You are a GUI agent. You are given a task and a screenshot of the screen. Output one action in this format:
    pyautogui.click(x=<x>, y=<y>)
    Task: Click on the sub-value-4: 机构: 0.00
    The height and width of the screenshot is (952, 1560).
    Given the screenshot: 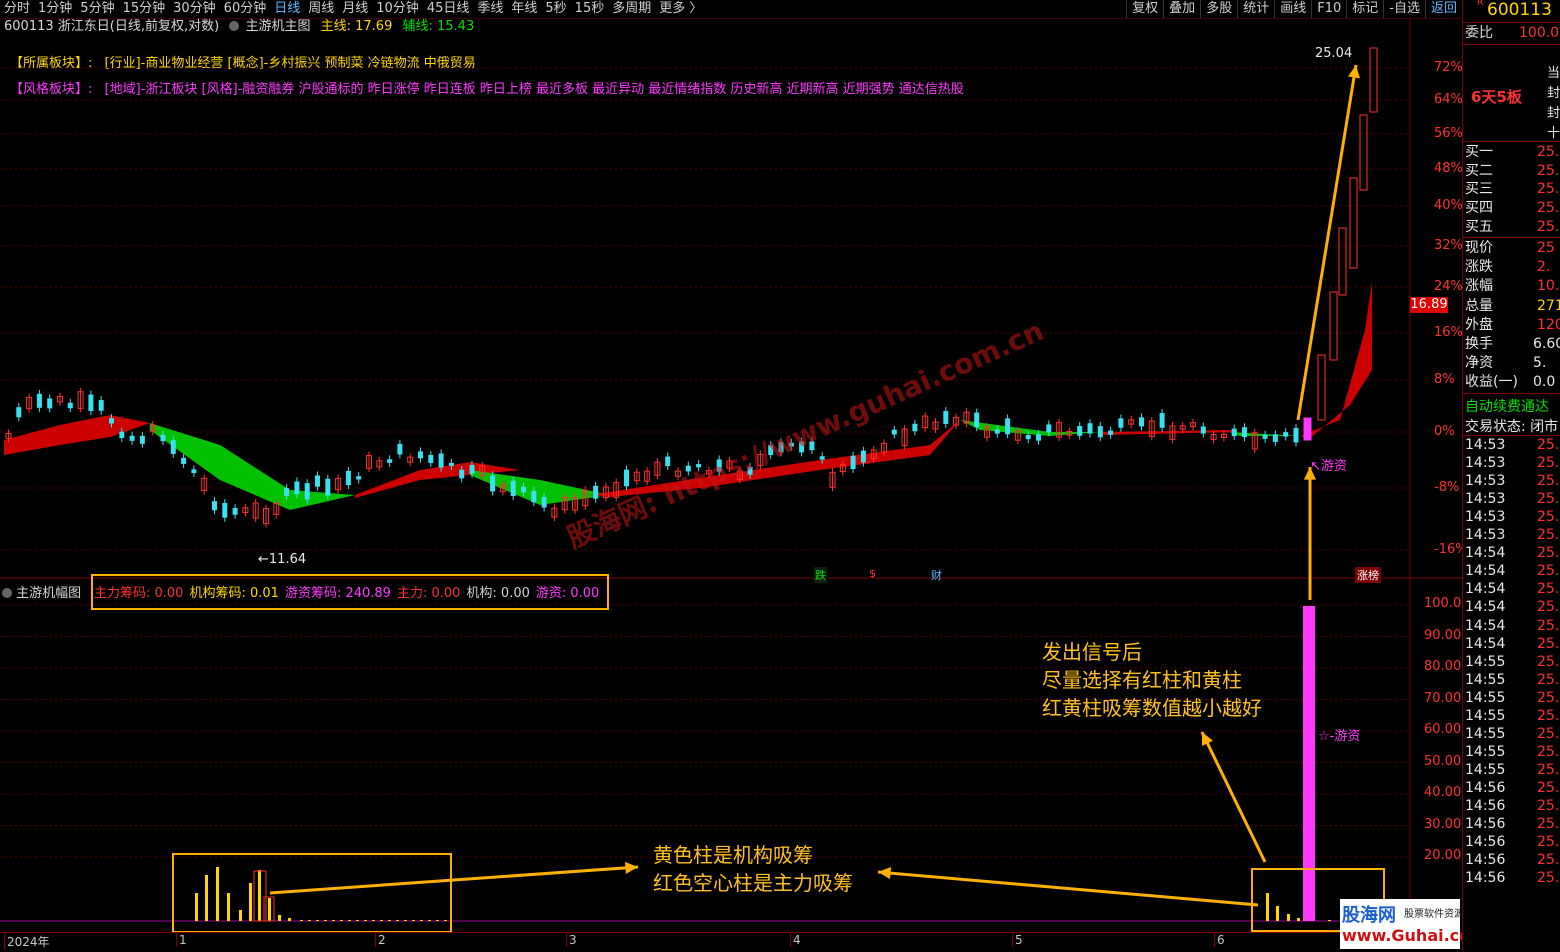 What is the action you would take?
    pyautogui.click(x=498, y=593)
    